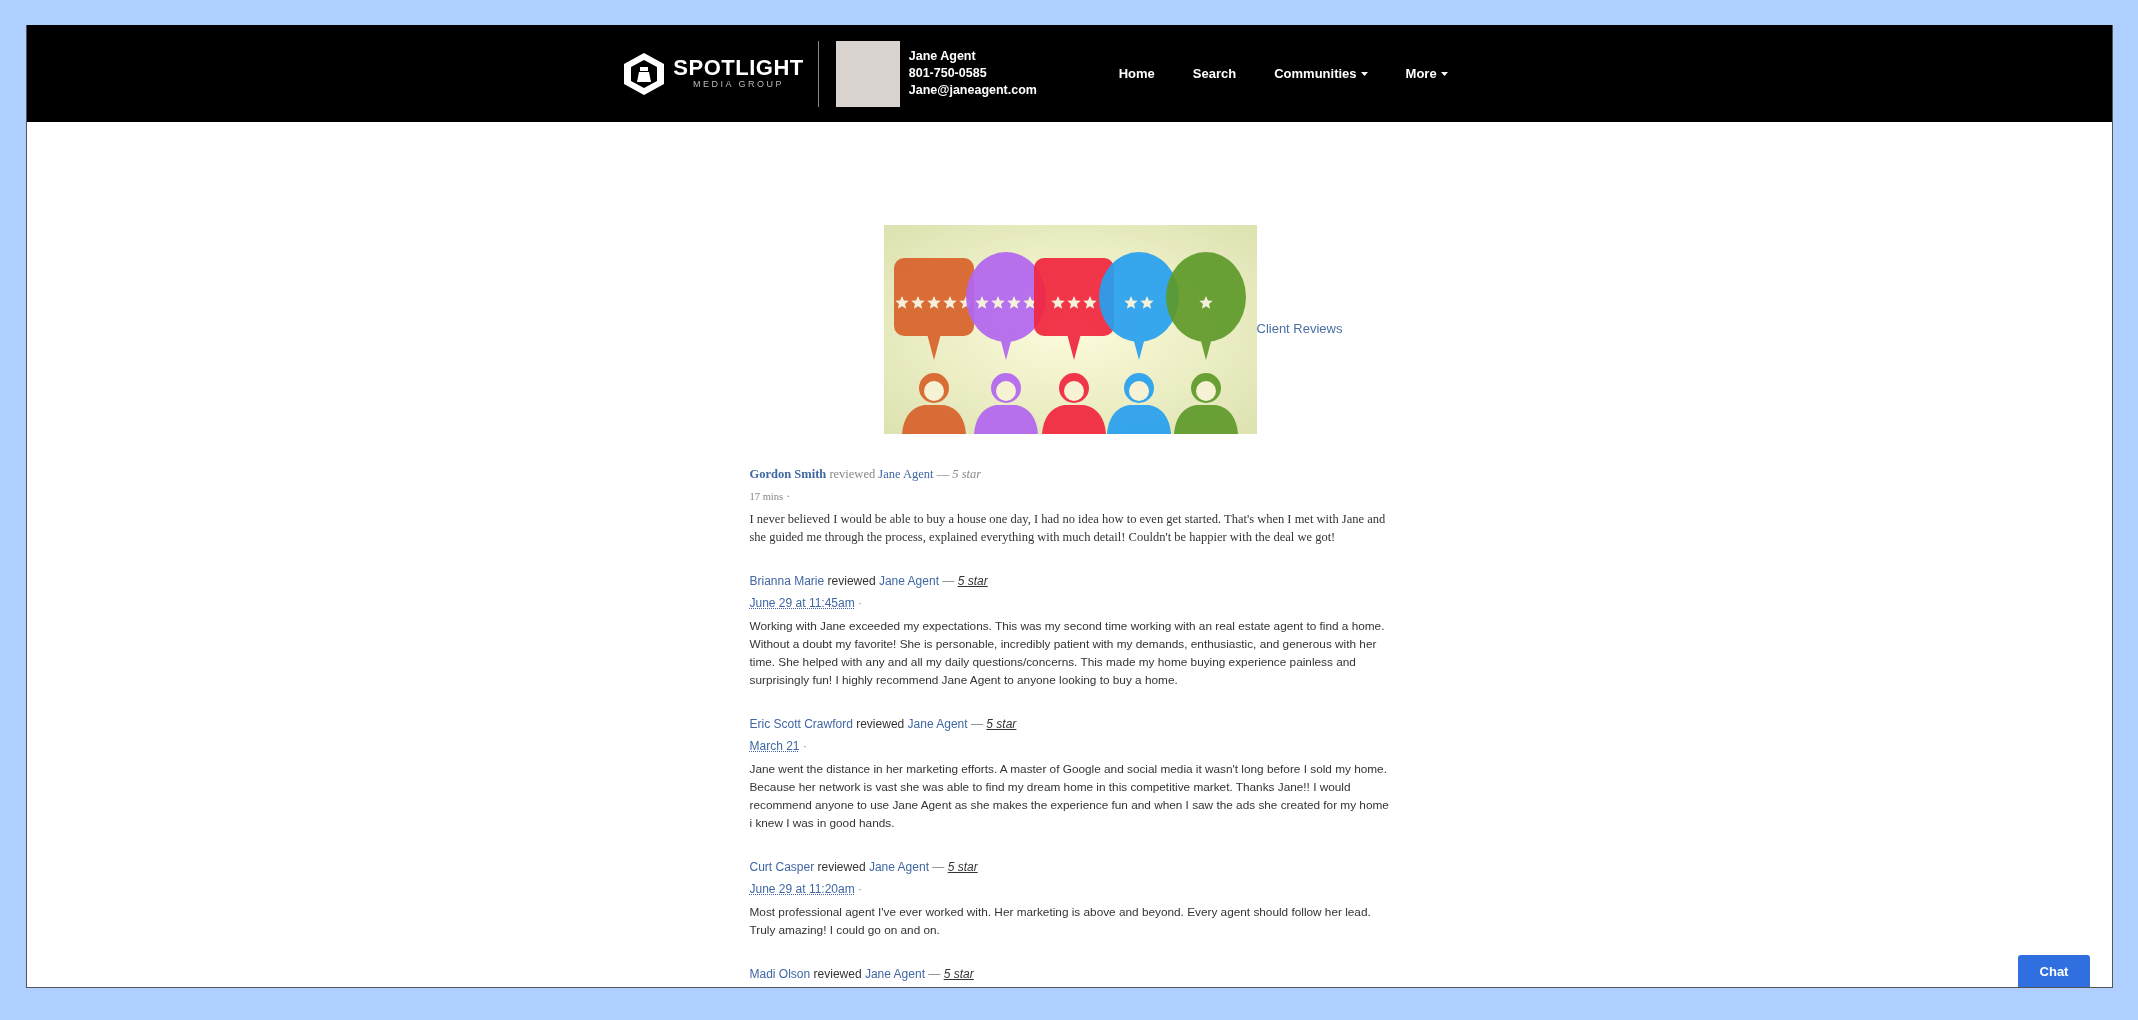 Image resolution: width=2138 pixels, height=1020 pixels. I want to click on review-time-link: June 29 at 11:20am, so click(802, 889).